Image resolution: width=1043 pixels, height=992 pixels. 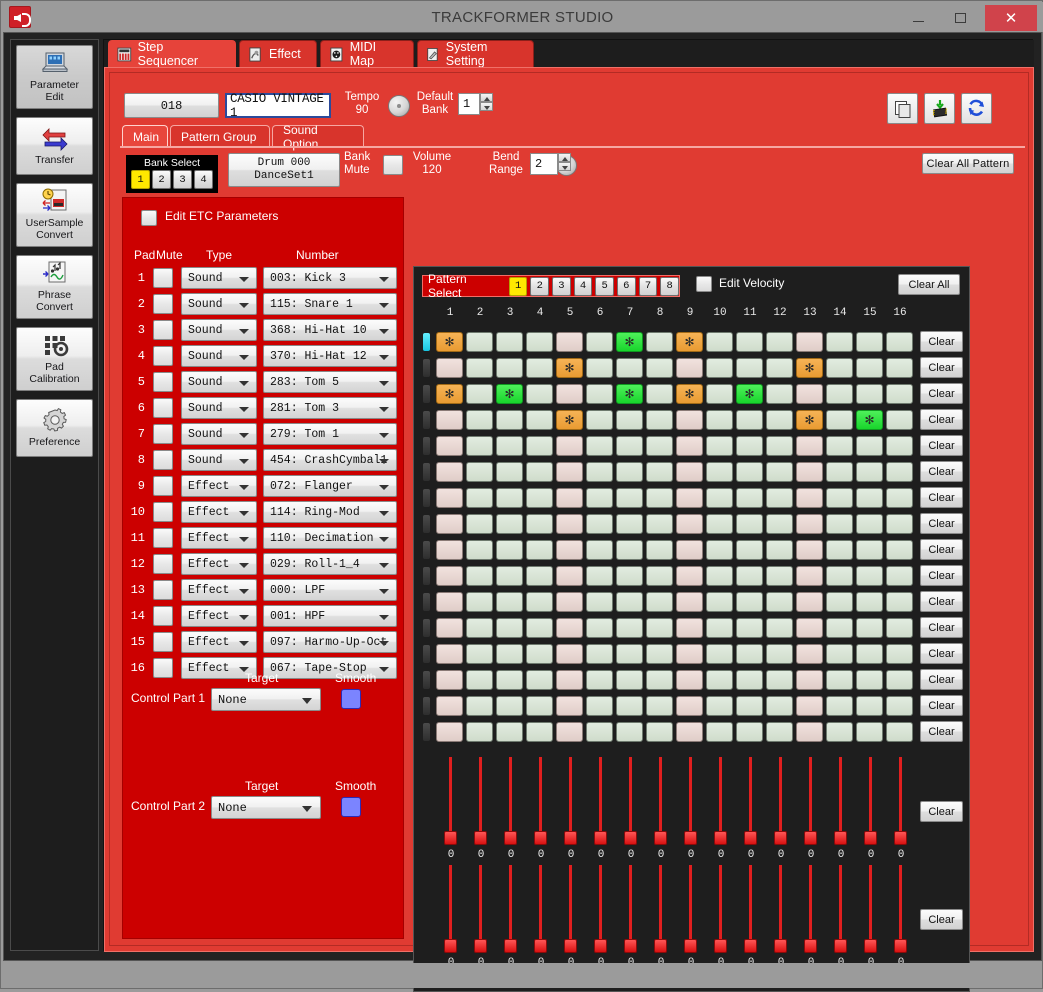 What do you see at coordinates (330, 642) in the screenshot?
I see `pad-number-select: 097: Harmo-Up-Oct` at bounding box center [330, 642].